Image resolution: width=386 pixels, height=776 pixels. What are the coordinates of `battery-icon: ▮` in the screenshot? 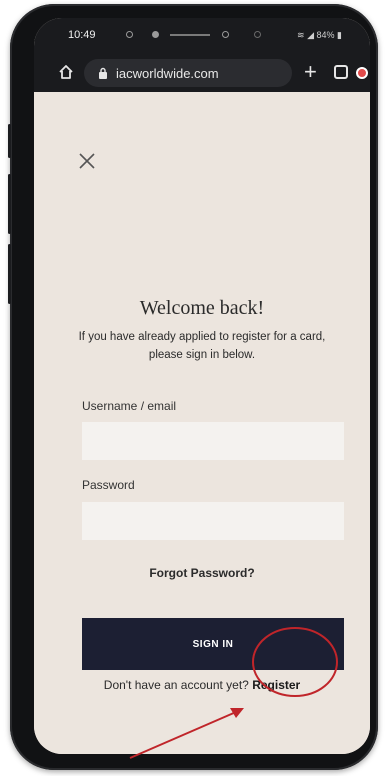 It's located at (339, 35).